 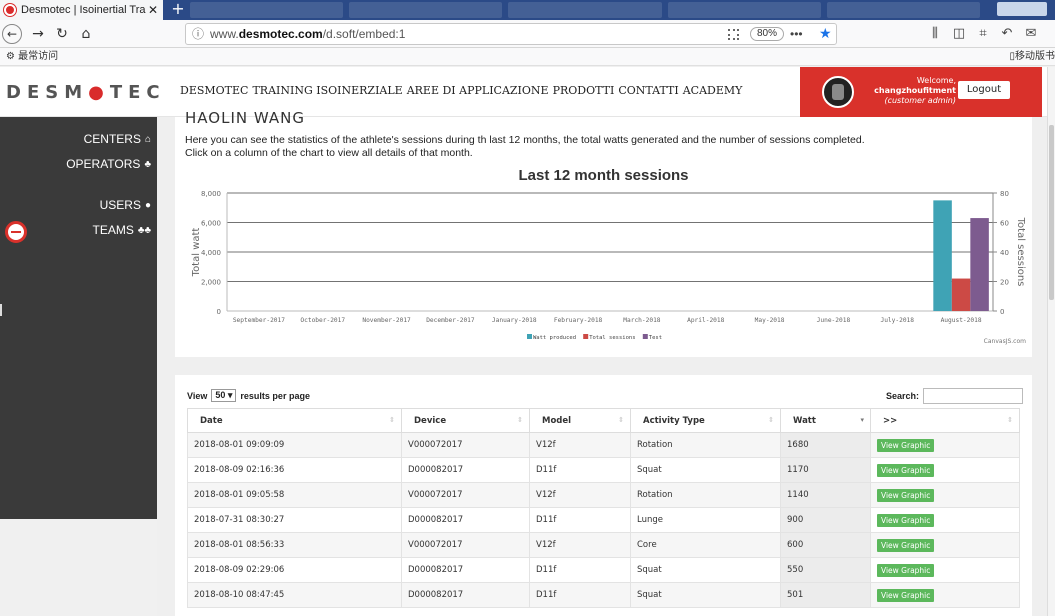 I want to click on sidebar-item-label: CENTERS, so click(x=112, y=139).